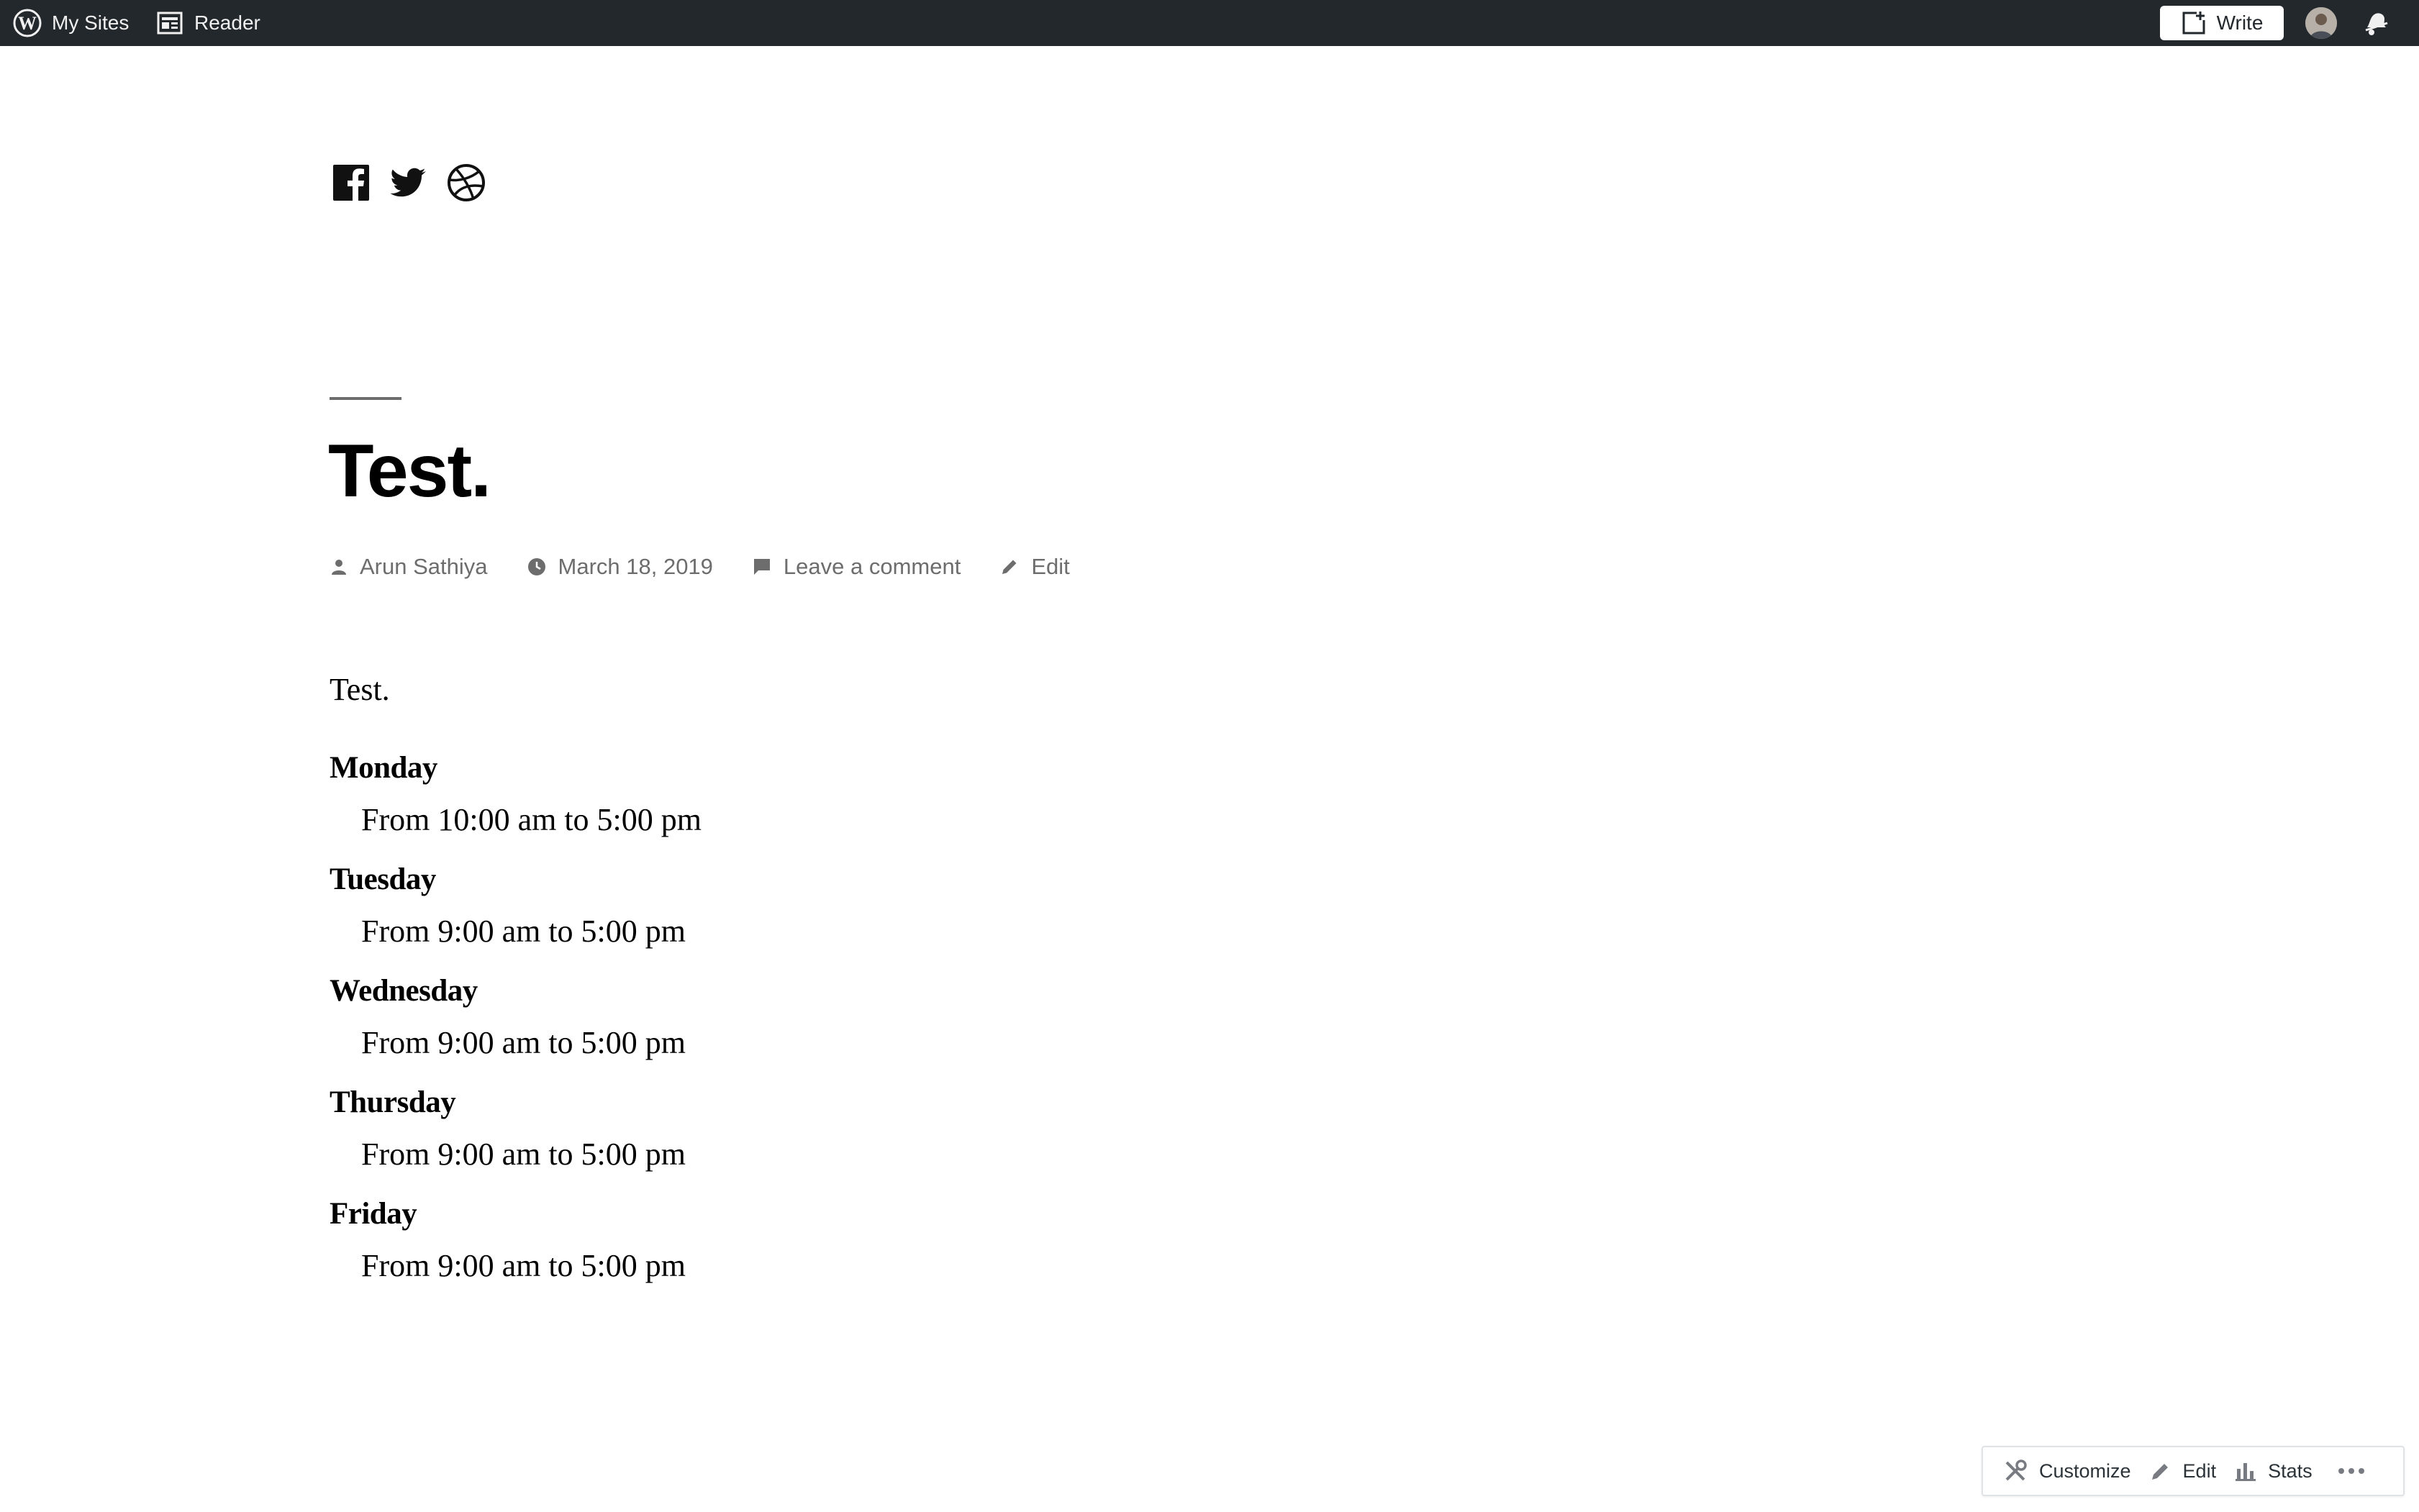 This screenshot has height=1512, width=2419. I want to click on notifications-bell-icon, so click(2376, 24).